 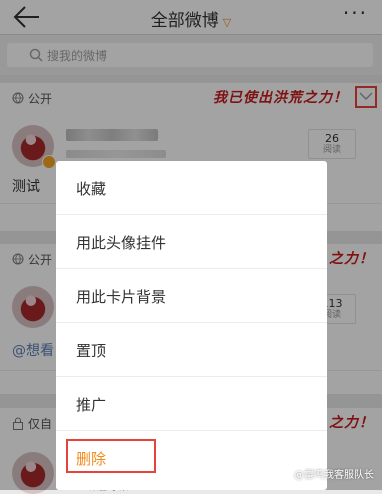 What do you see at coordinates (191, 242) in the screenshot?
I see `menu-item-use-avatar-pendant: 用此头像挂件` at bounding box center [191, 242].